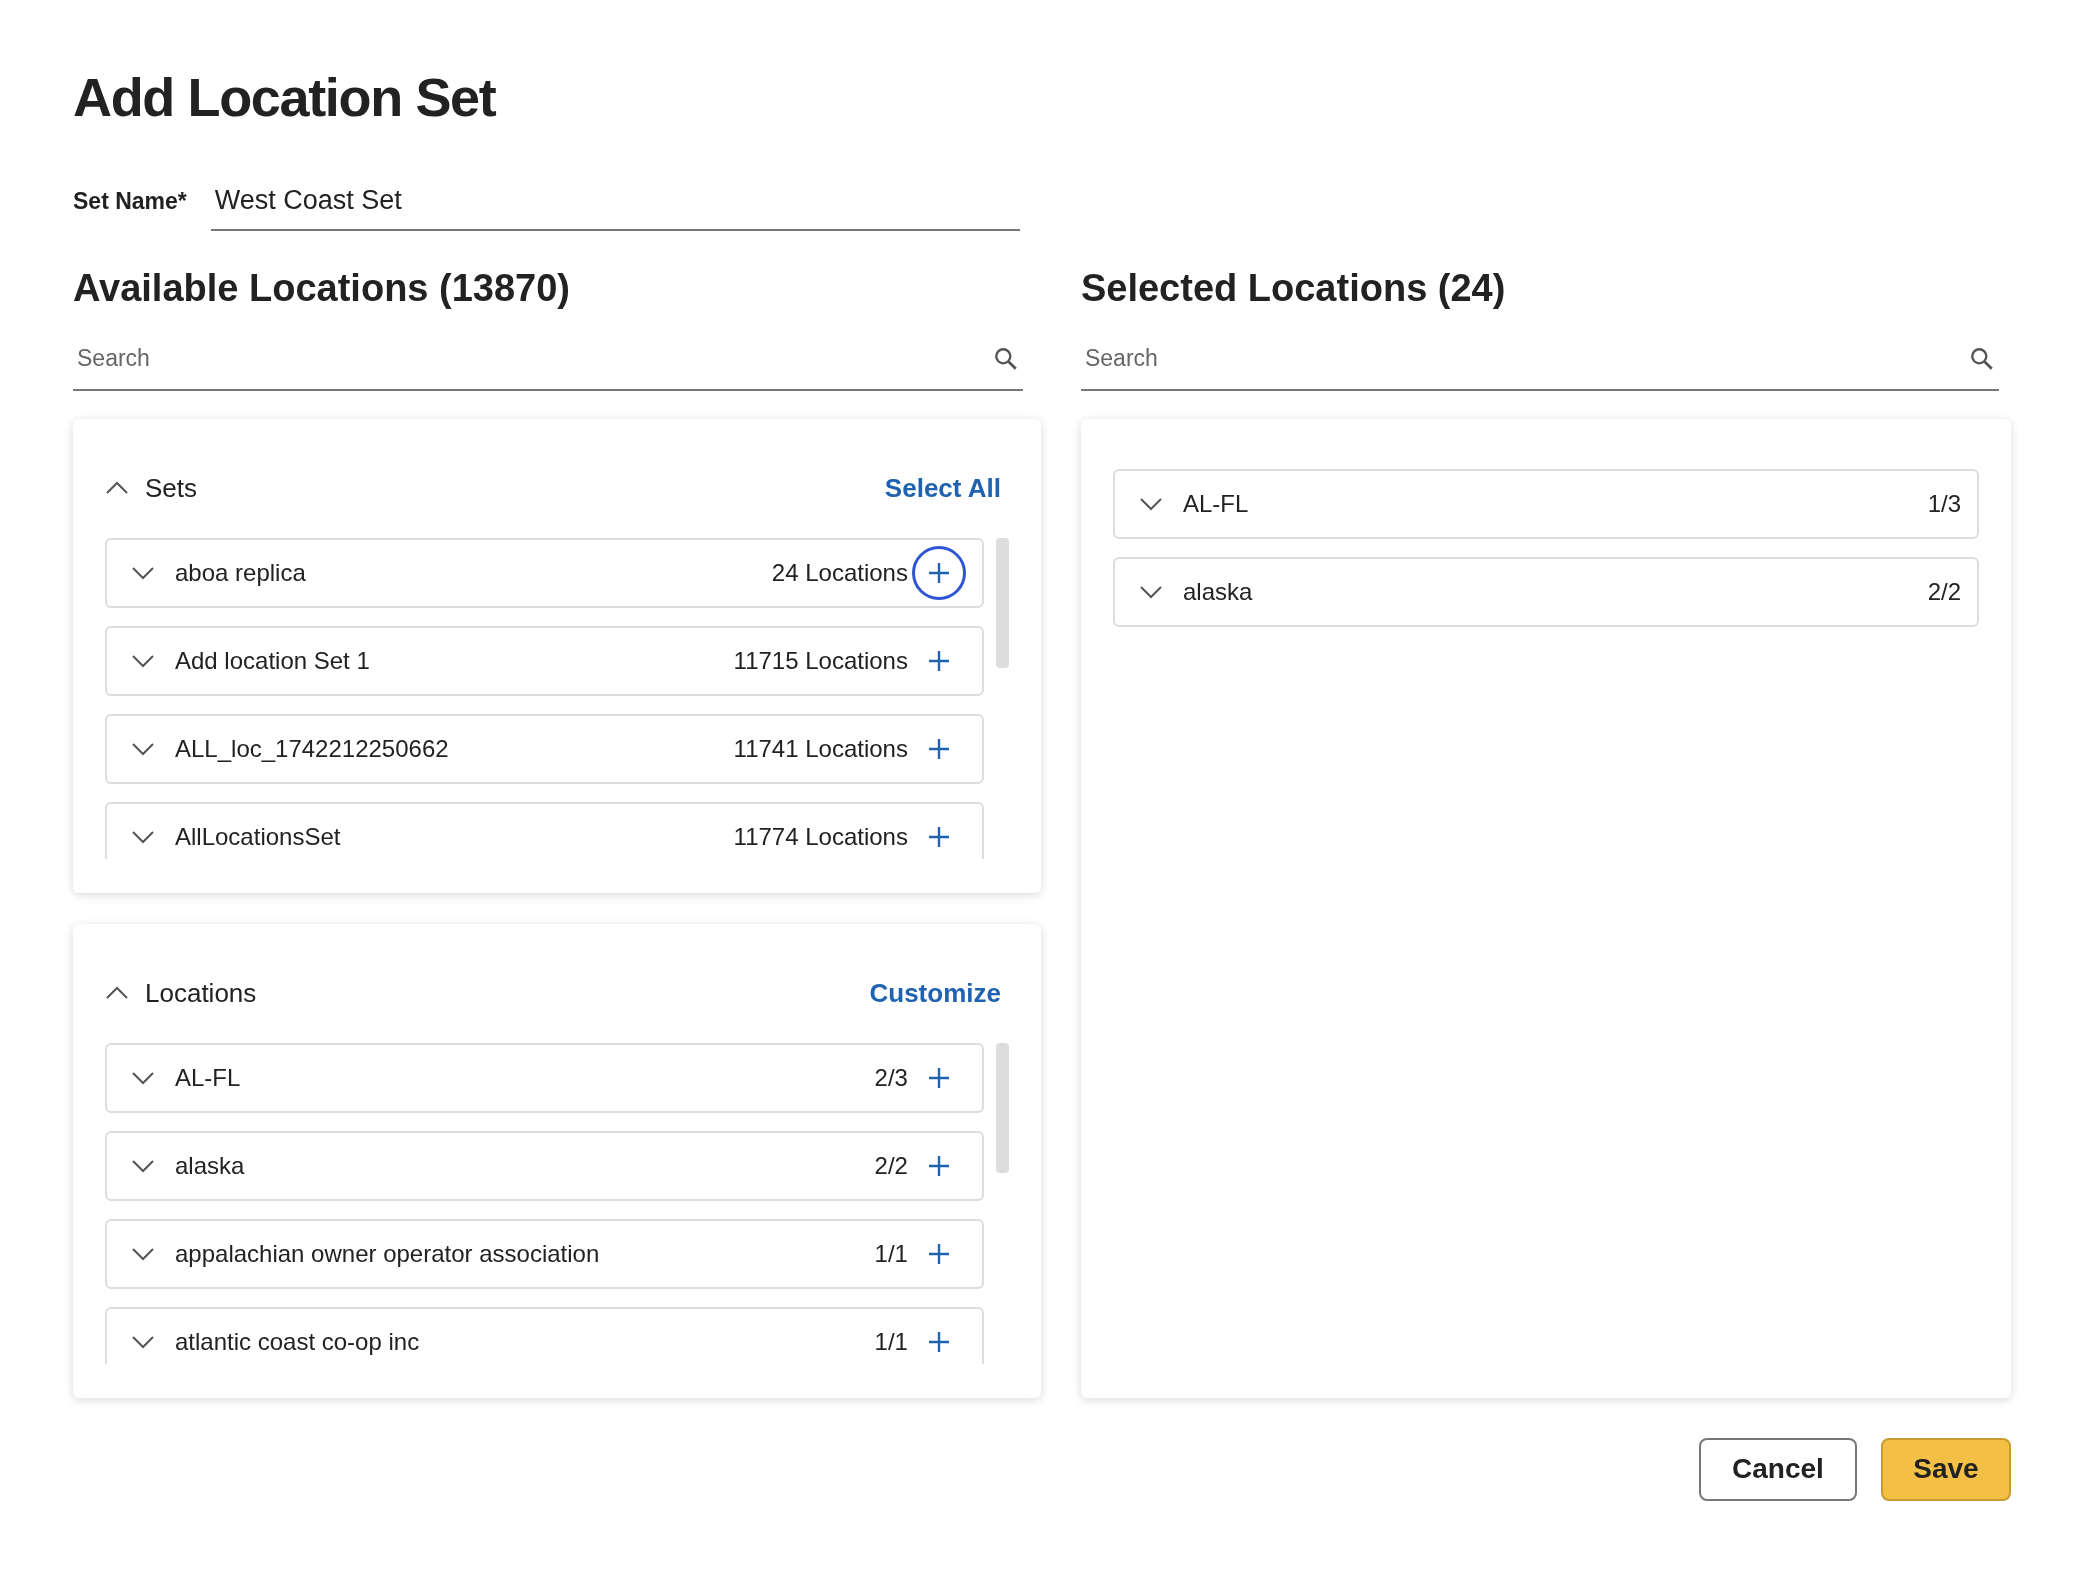  I want to click on item-name: Add location Set 1, so click(273, 660).